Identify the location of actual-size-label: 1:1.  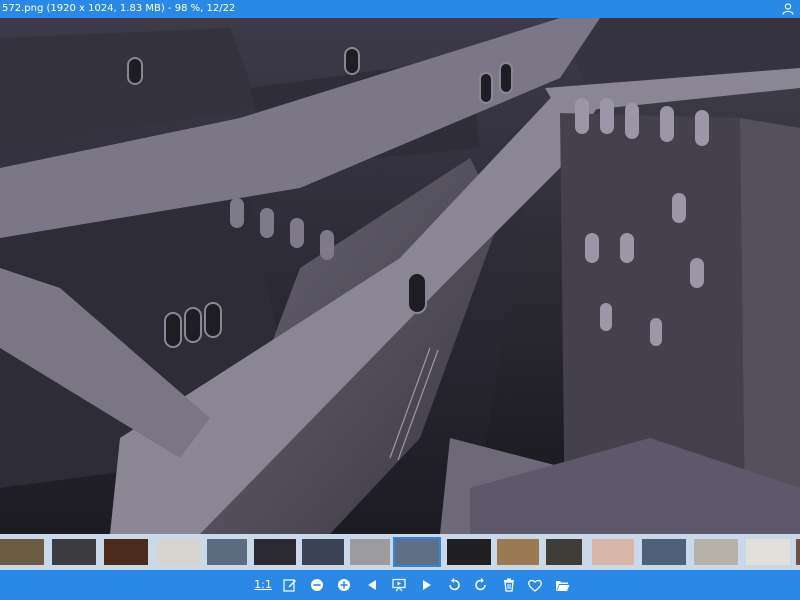
(263, 584).